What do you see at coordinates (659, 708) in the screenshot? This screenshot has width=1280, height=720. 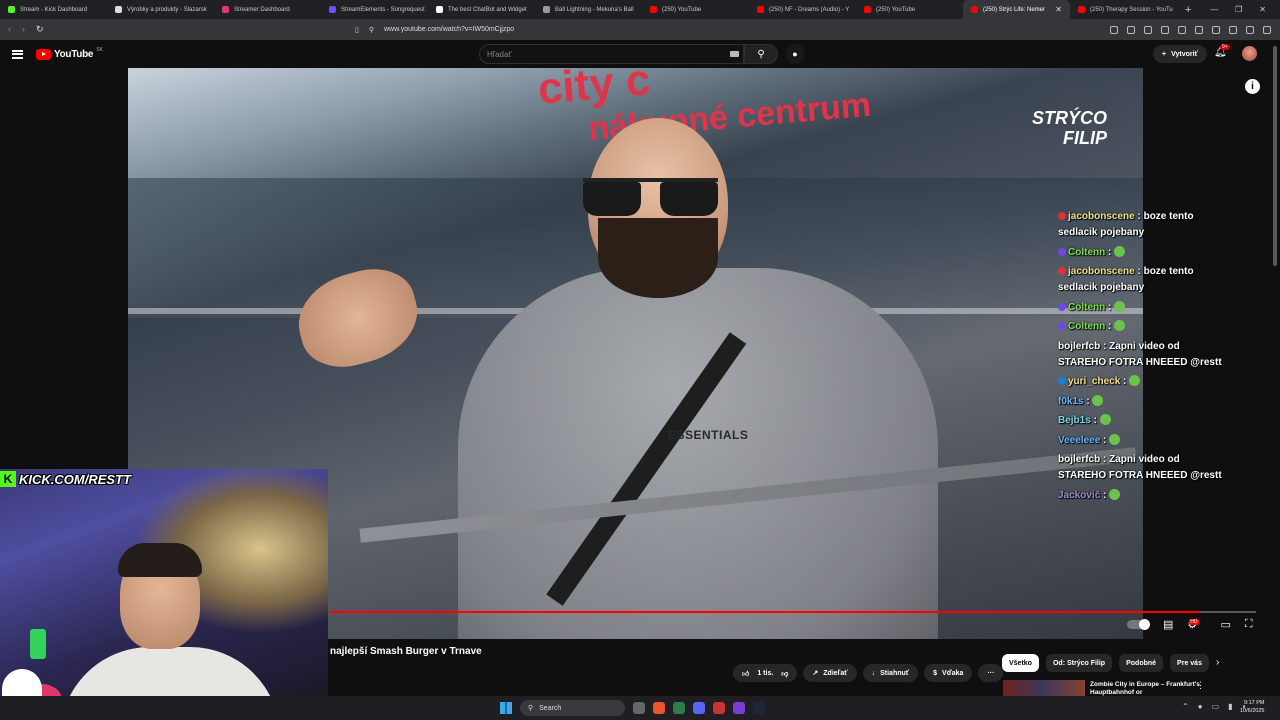 I see `brave-browser-icon` at bounding box center [659, 708].